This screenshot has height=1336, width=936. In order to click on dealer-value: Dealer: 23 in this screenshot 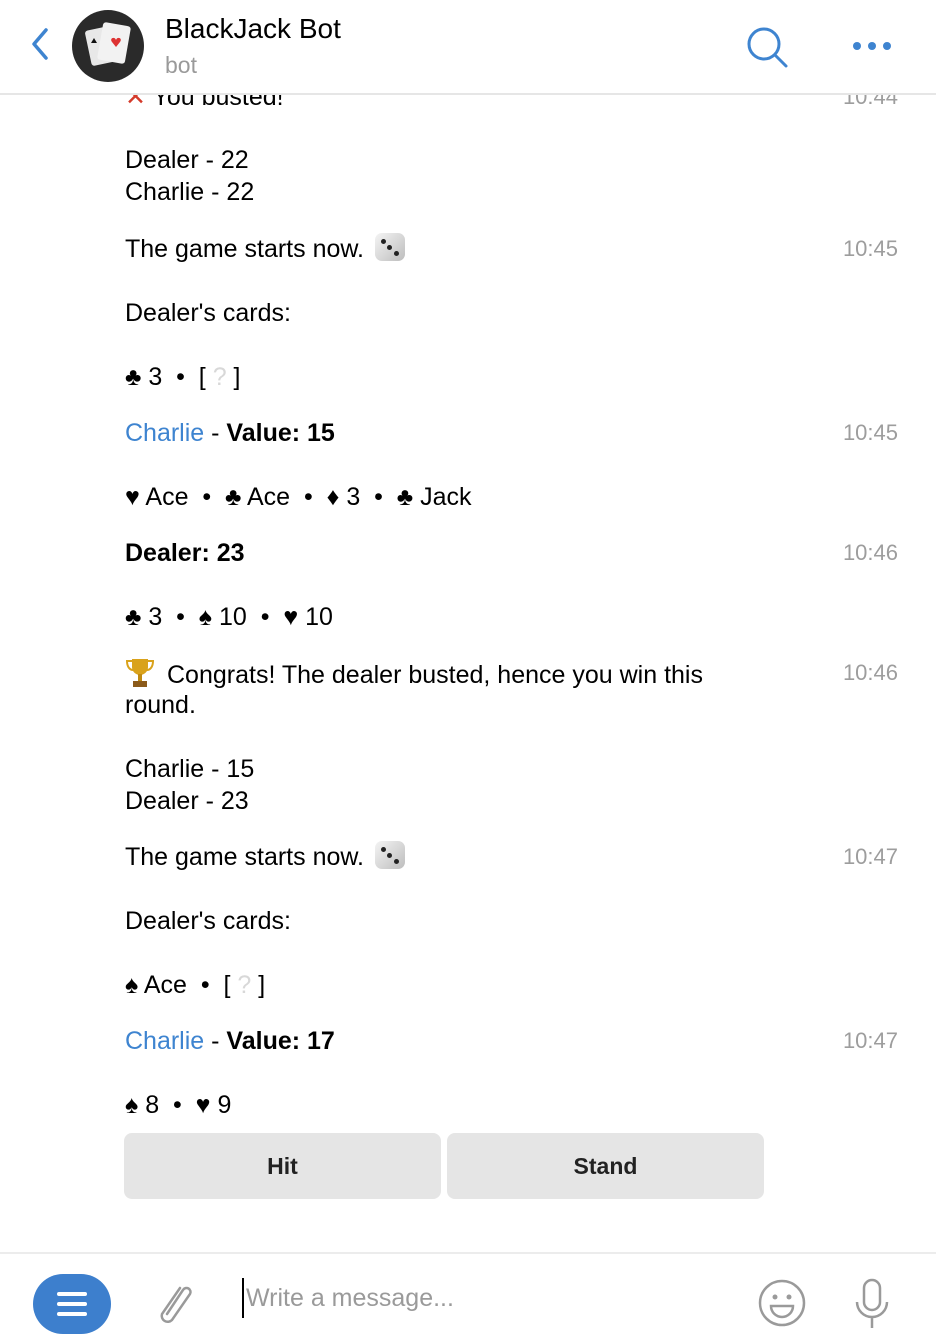, I will do `click(185, 553)`.